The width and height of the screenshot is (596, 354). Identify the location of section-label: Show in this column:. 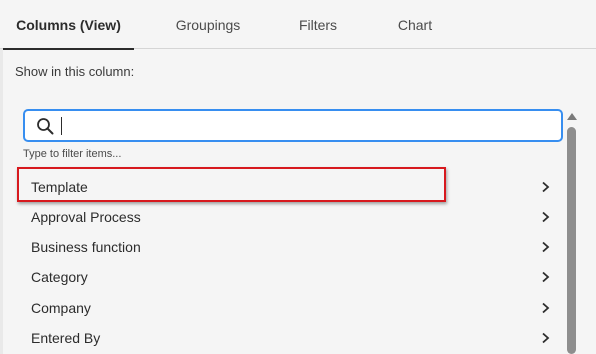
(75, 71).